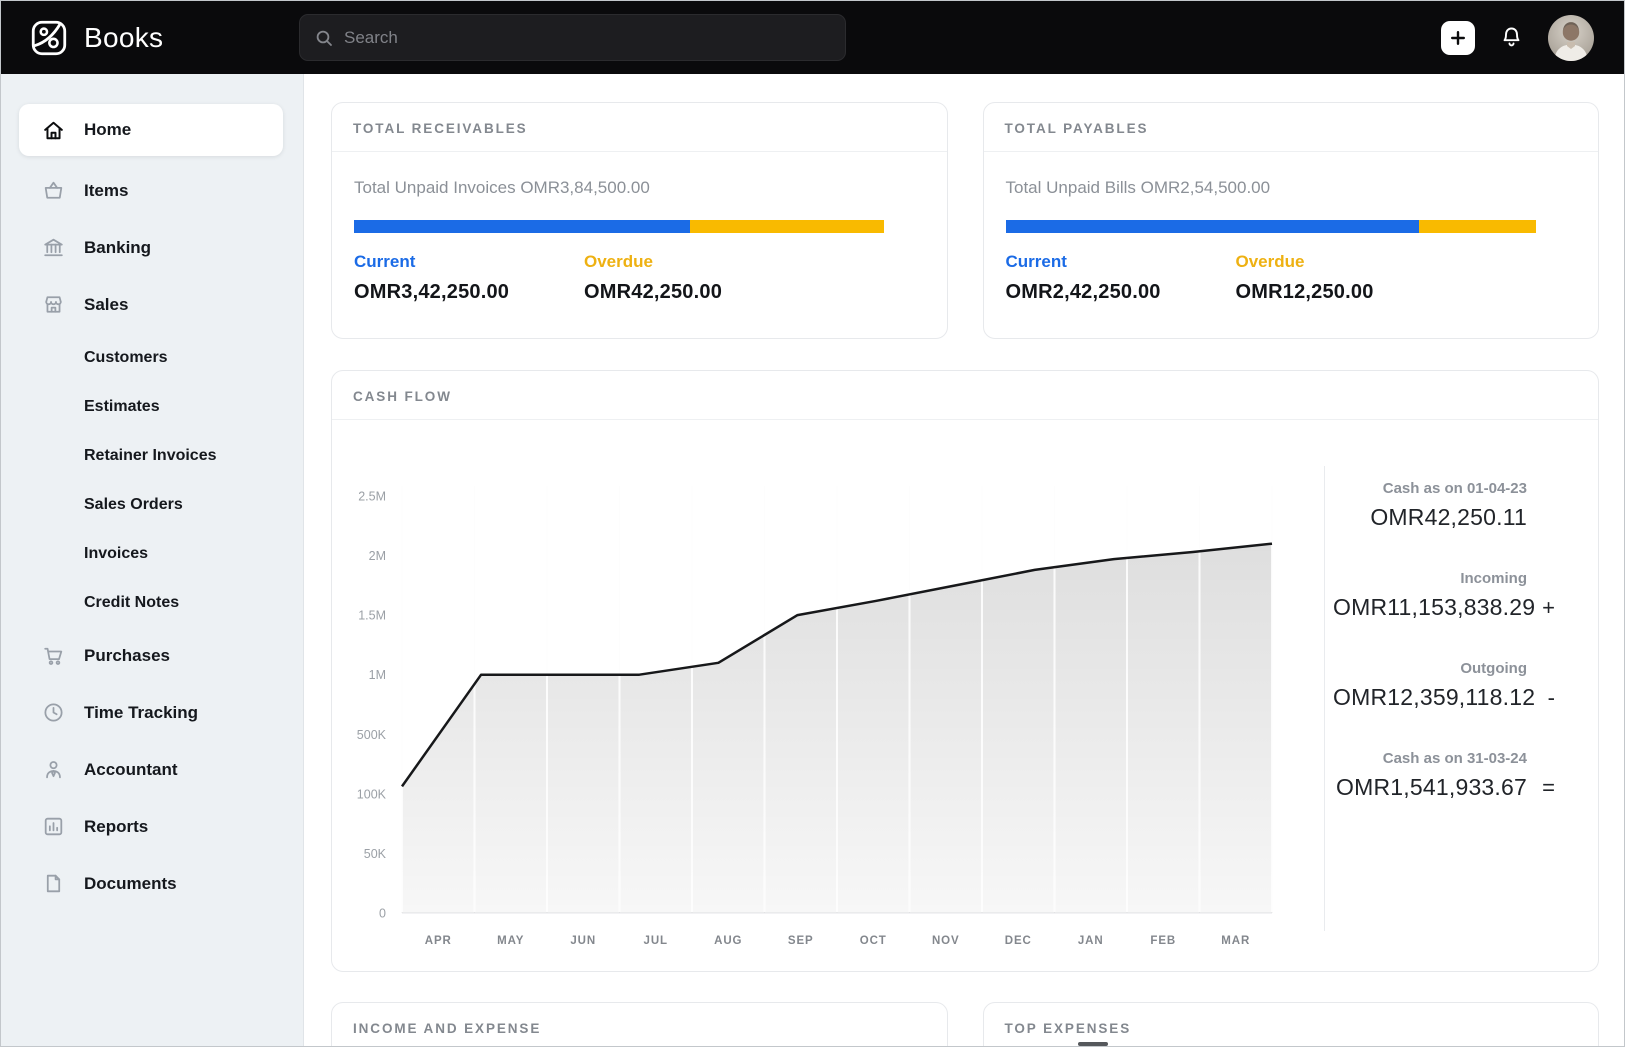  Describe the element at coordinates (131, 769) in the screenshot. I see `sidebar-item-label: Accountant` at that location.